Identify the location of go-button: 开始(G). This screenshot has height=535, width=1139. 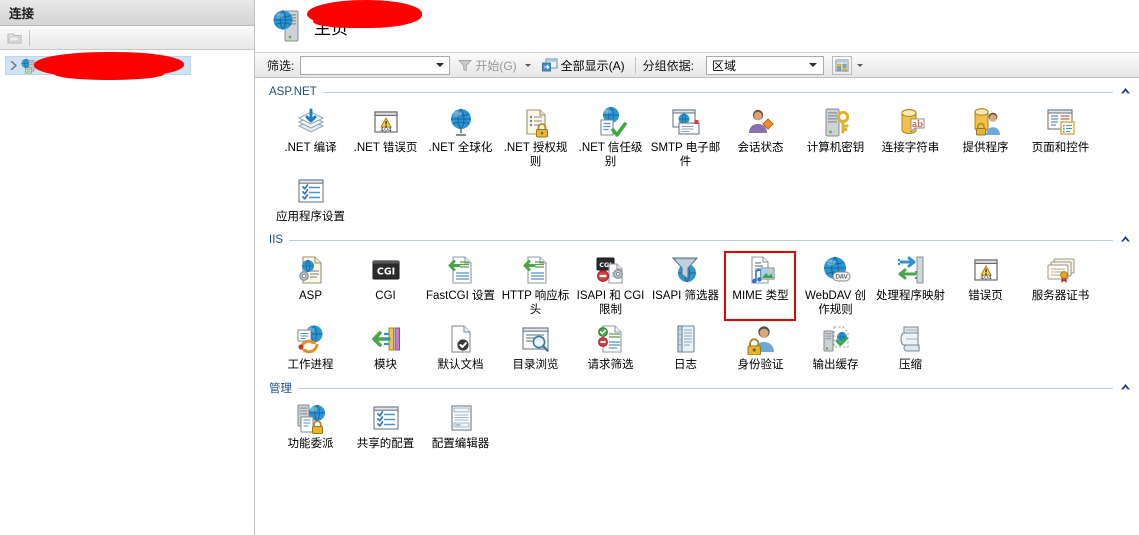
(487, 65).